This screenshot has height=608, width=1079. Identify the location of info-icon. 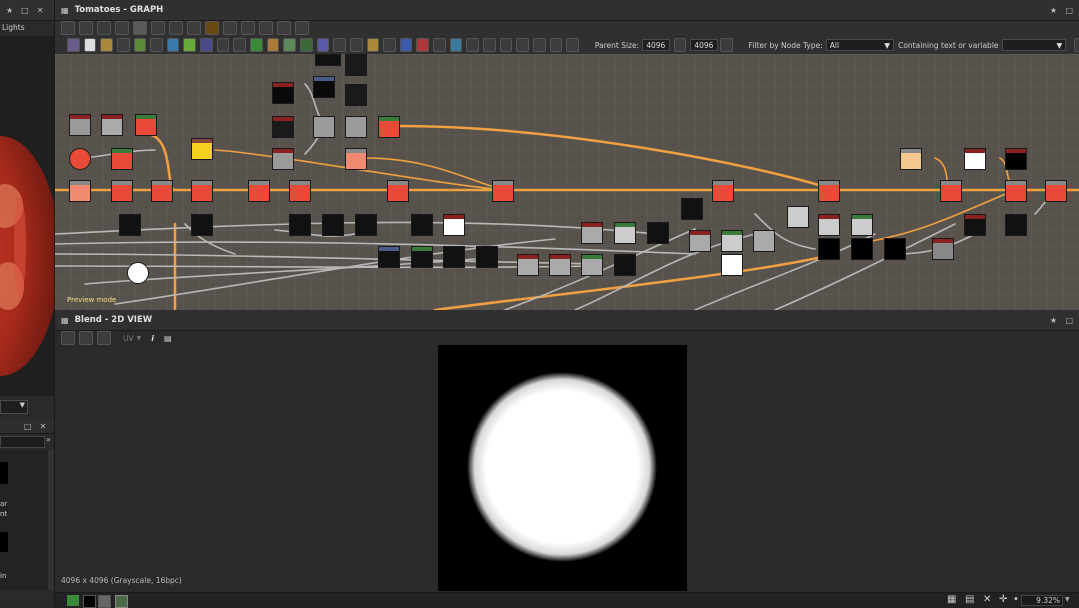
(122, 28).